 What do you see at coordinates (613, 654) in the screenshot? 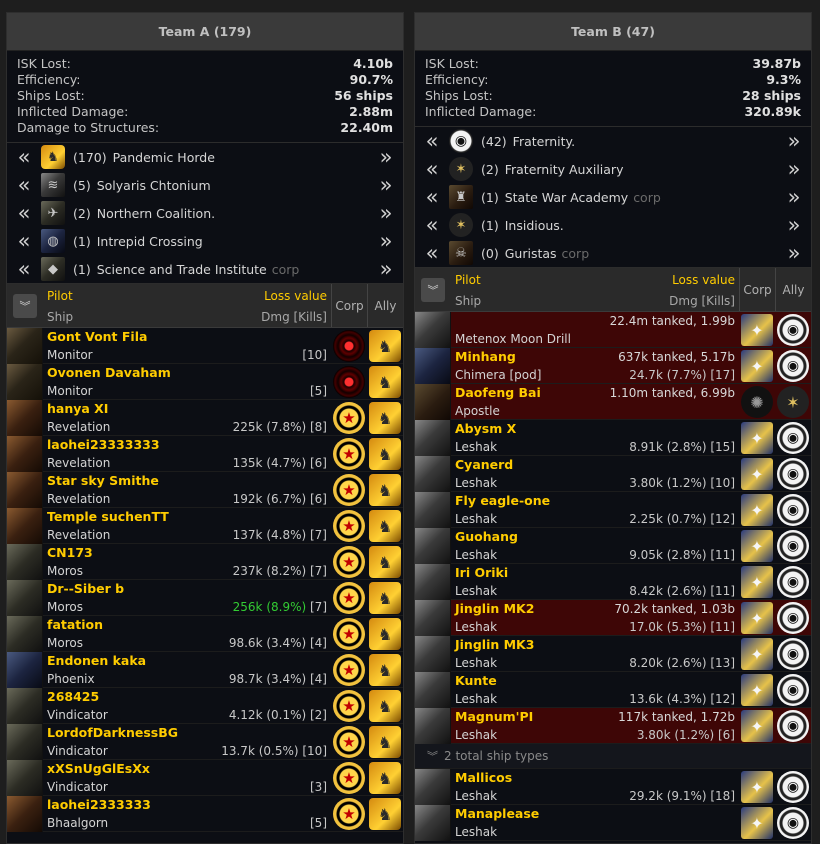
I see `pilot-row: Jinglin MK3 Leshak 8.20k (2.6%) [13] ✦ ◉` at bounding box center [613, 654].